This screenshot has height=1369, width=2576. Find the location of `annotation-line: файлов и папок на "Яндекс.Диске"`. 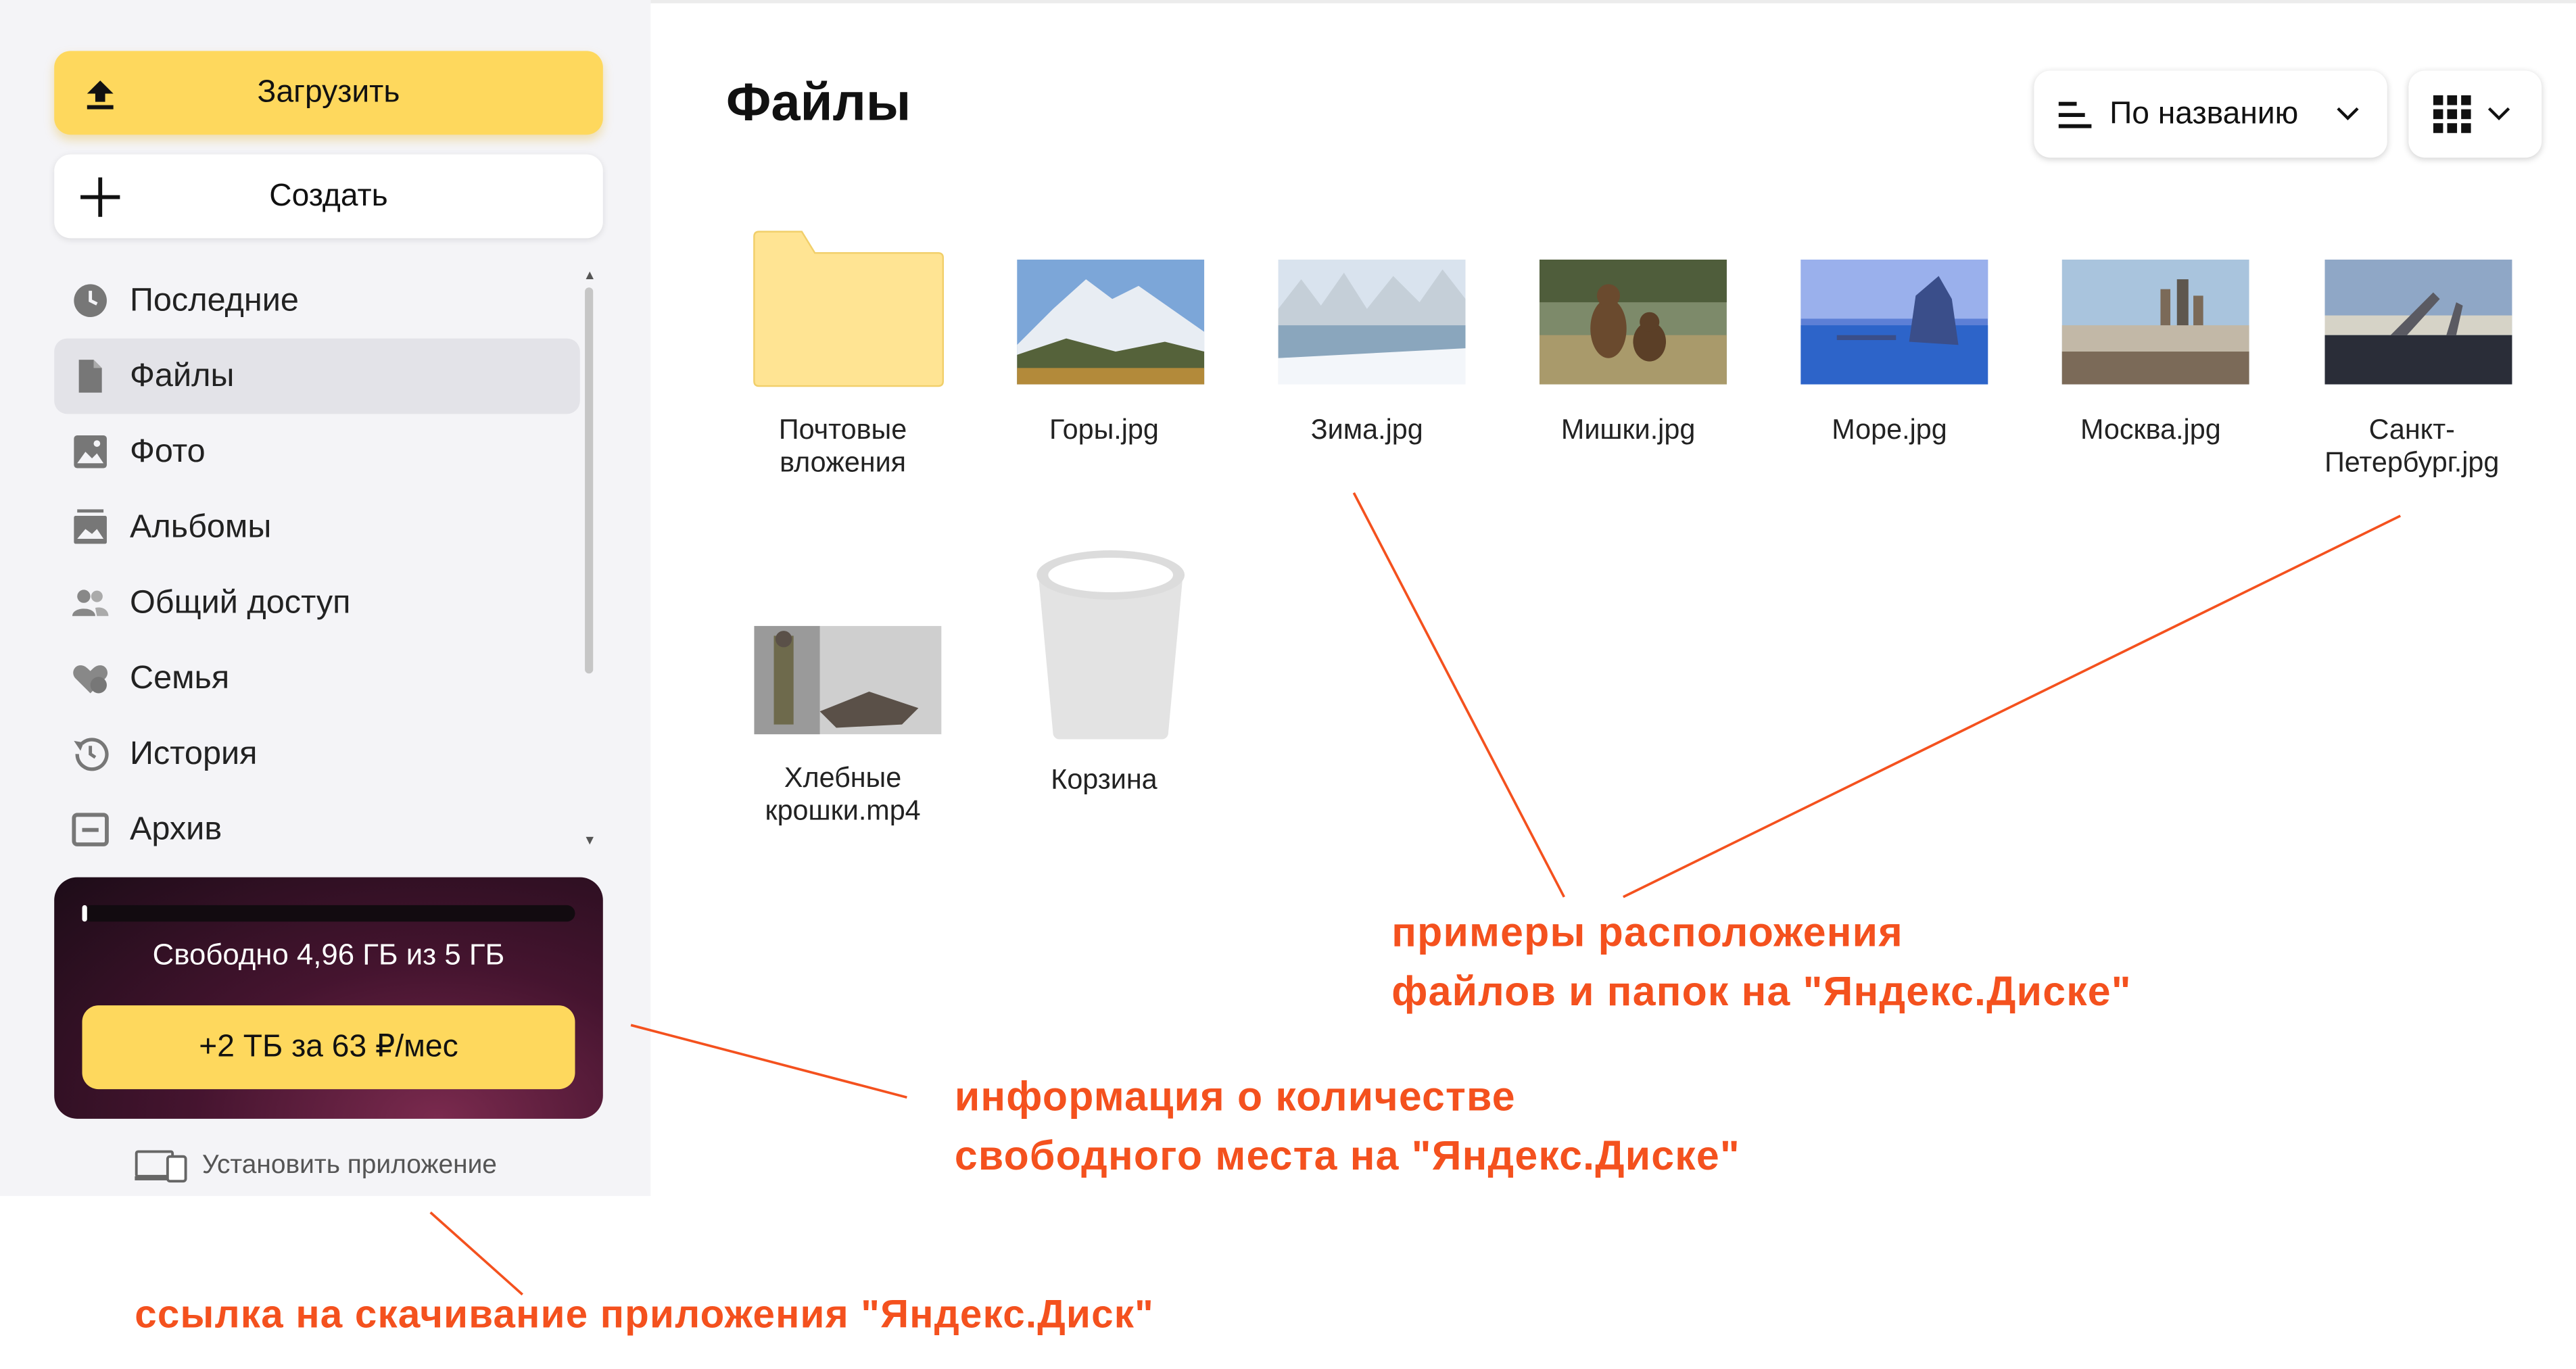

annotation-line: файлов и папок на "Яндекс.Диске" is located at coordinates (1761, 992).